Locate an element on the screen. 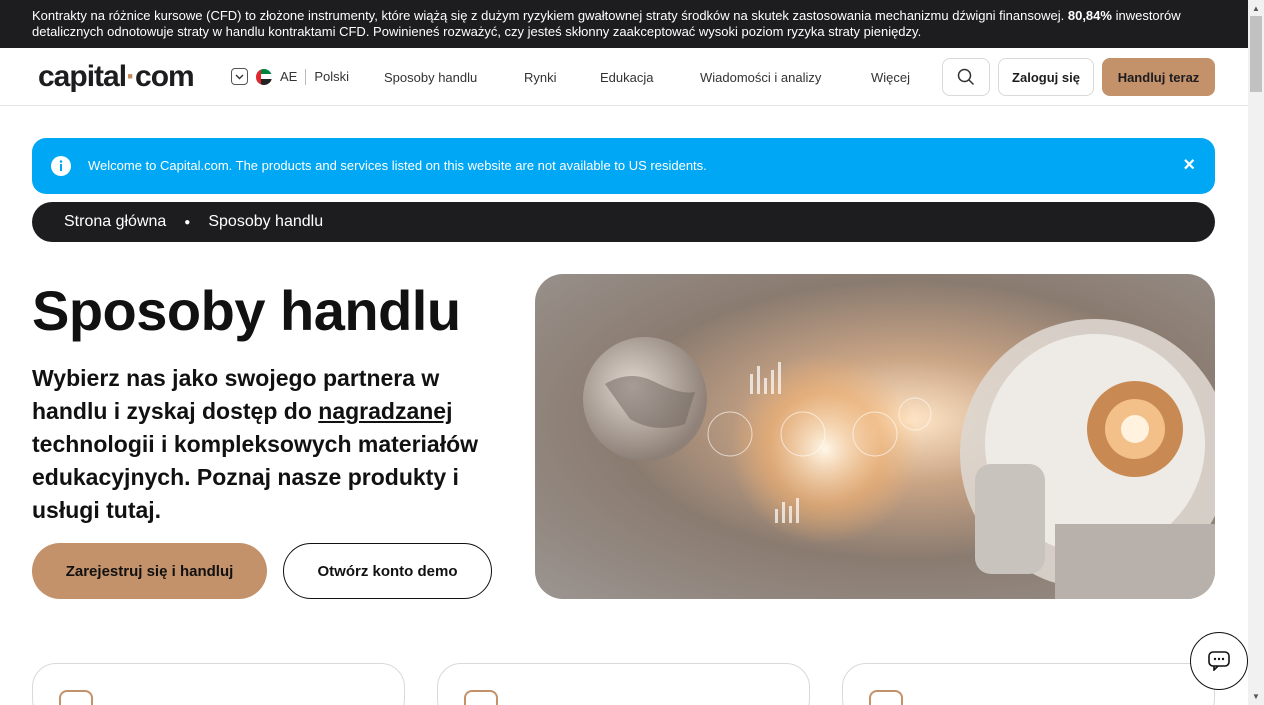 The image size is (1264, 705). language-label: Polski is located at coordinates (331, 76).